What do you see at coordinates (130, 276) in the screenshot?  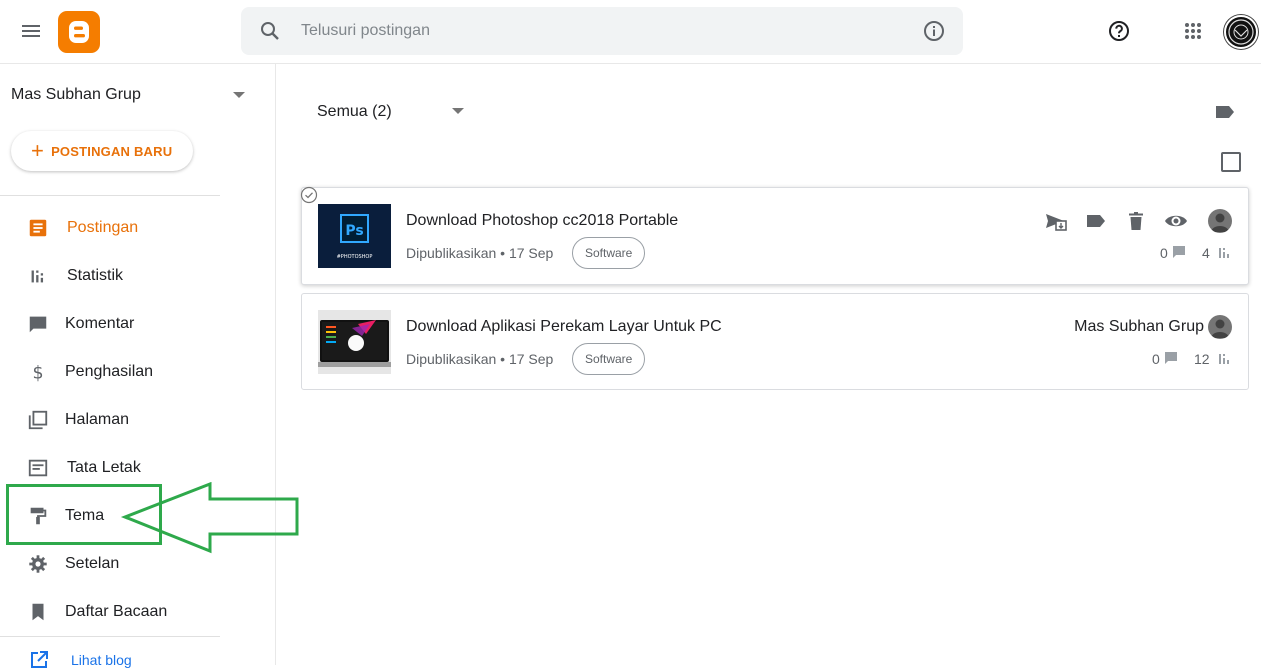 I see `sidebar-item-statistik: Statistik` at bounding box center [130, 276].